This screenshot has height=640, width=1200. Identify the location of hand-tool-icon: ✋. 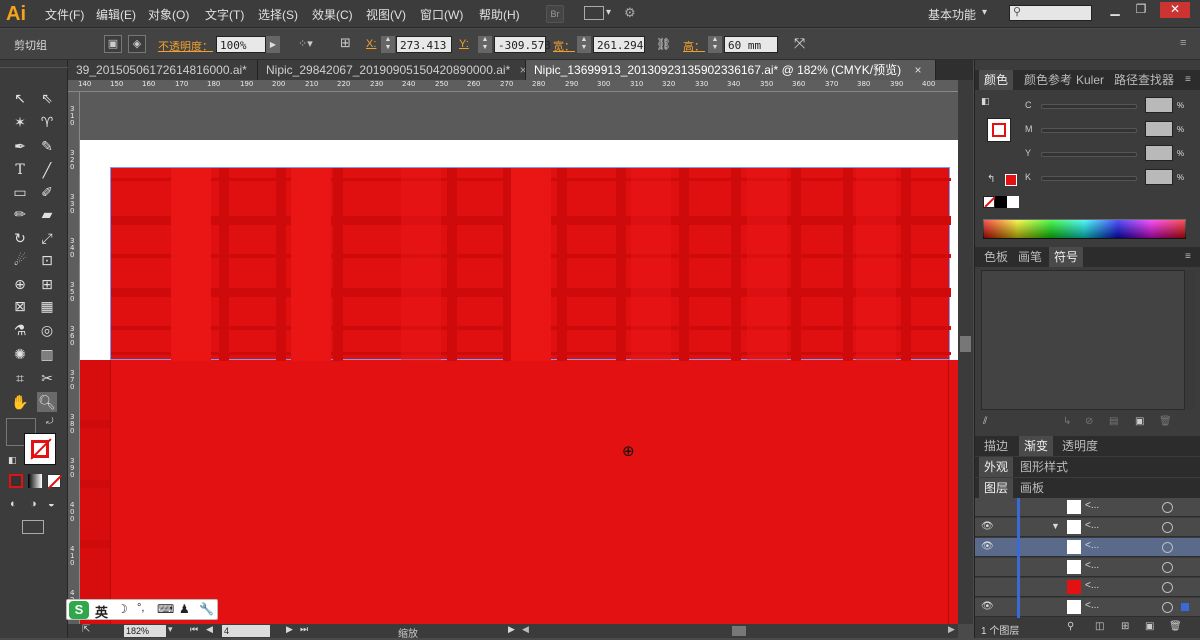
(20, 402).